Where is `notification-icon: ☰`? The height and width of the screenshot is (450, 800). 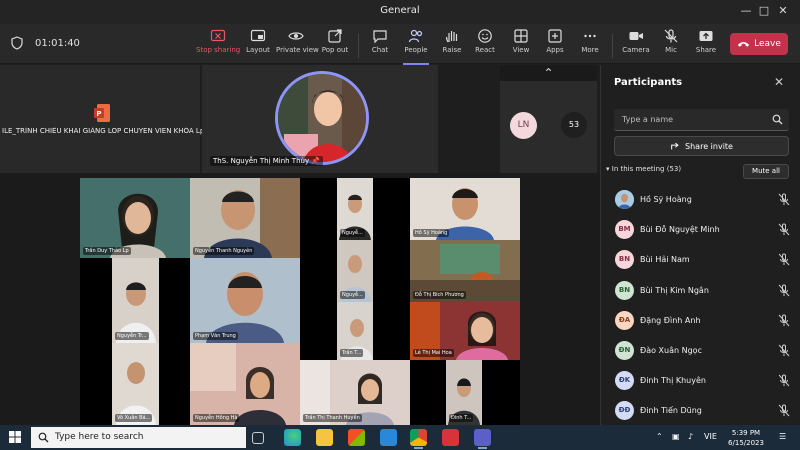 notification-icon: ☰ is located at coordinates (782, 436).